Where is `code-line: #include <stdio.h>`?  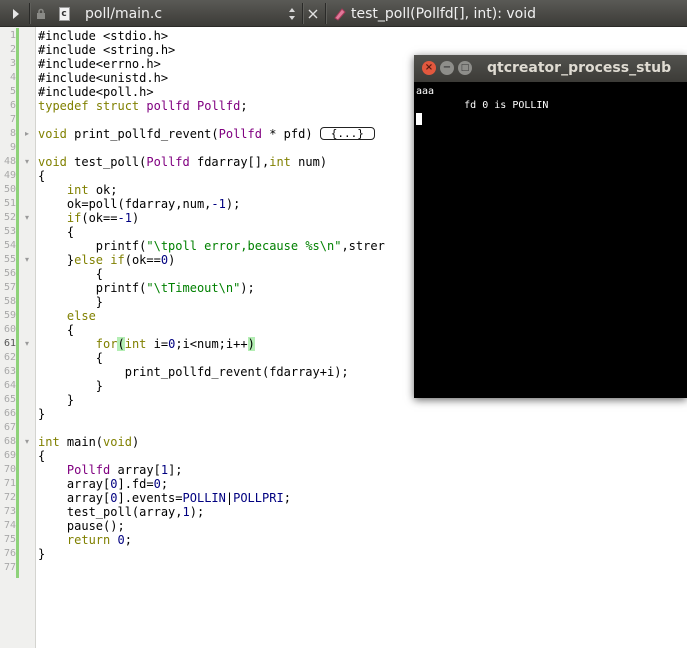 code-line: #include <stdio.h> is located at coordinates (103, 36).